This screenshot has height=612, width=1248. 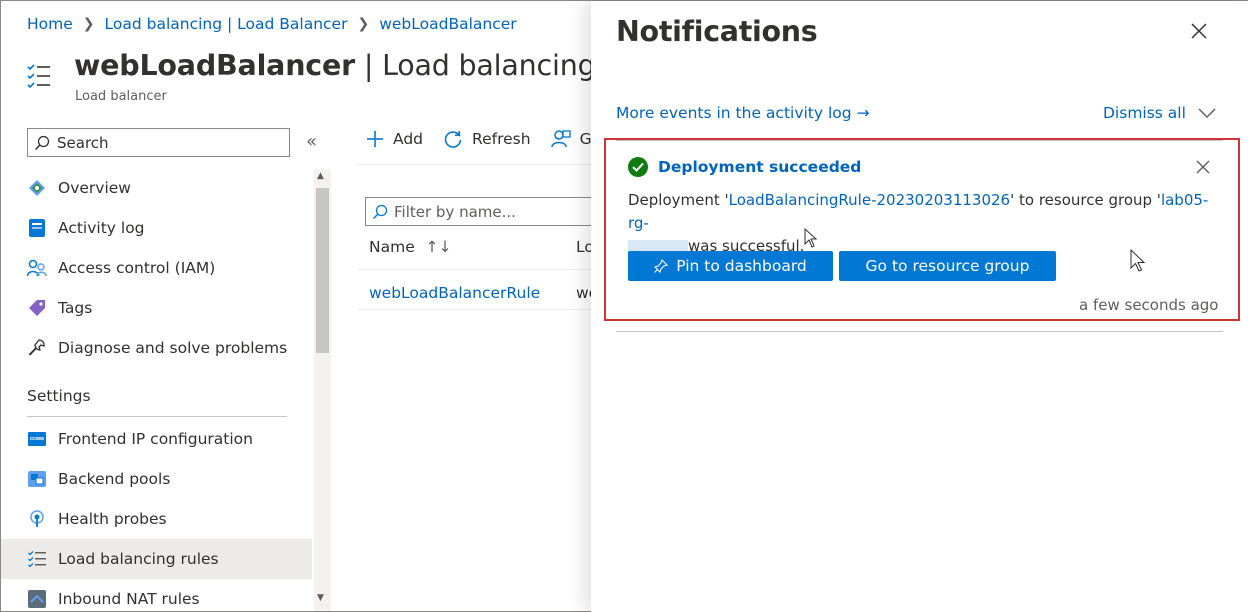 I want to click on backend-pools-icon, so click(x=37, y=479).